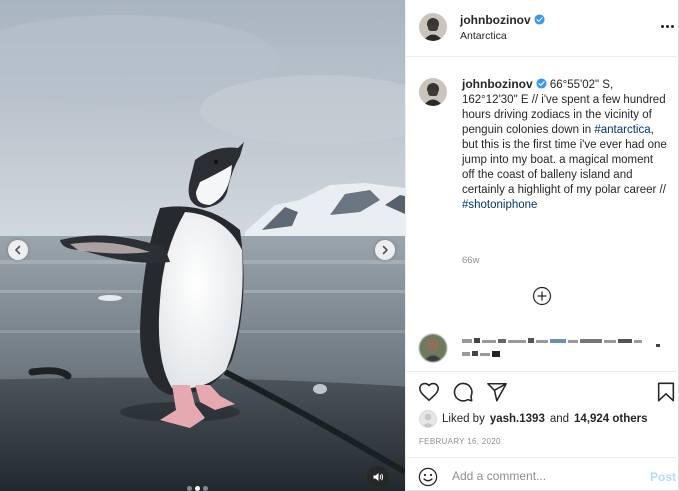  I want to click on carousel-dot-active, so click(197, 488).